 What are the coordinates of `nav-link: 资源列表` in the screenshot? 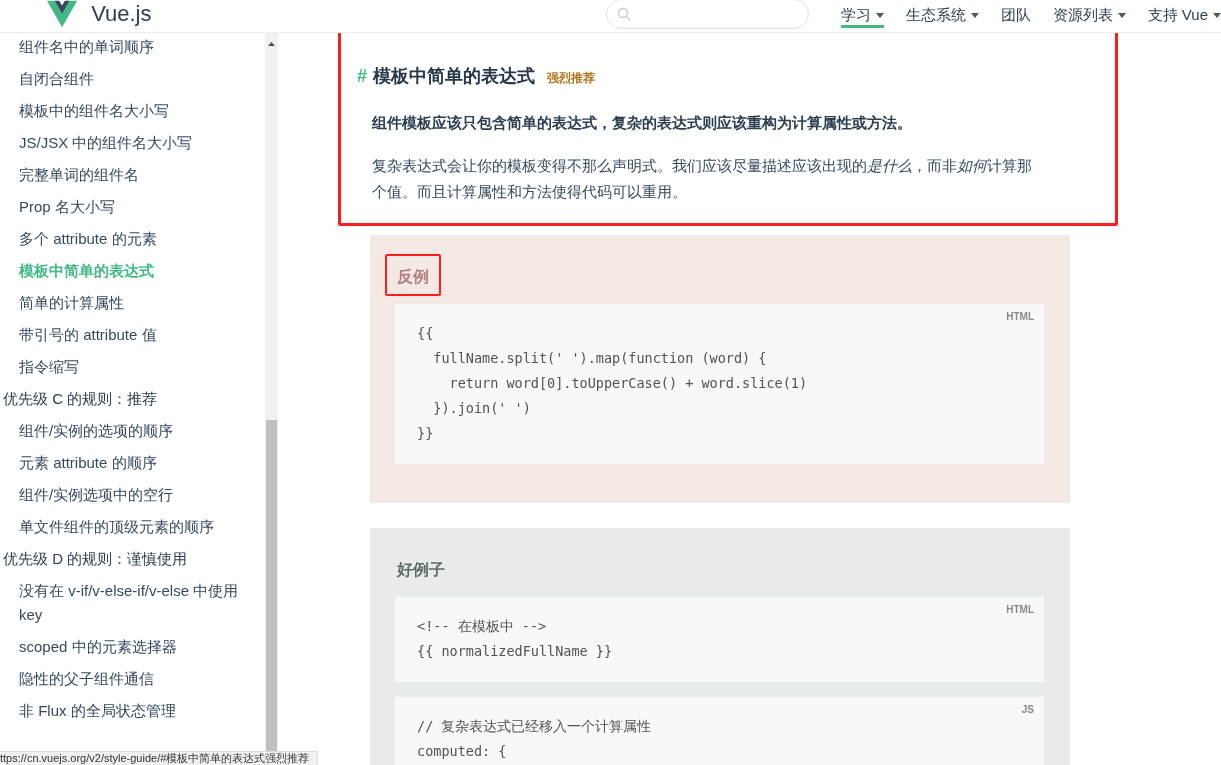 It's located at (1089, 14).